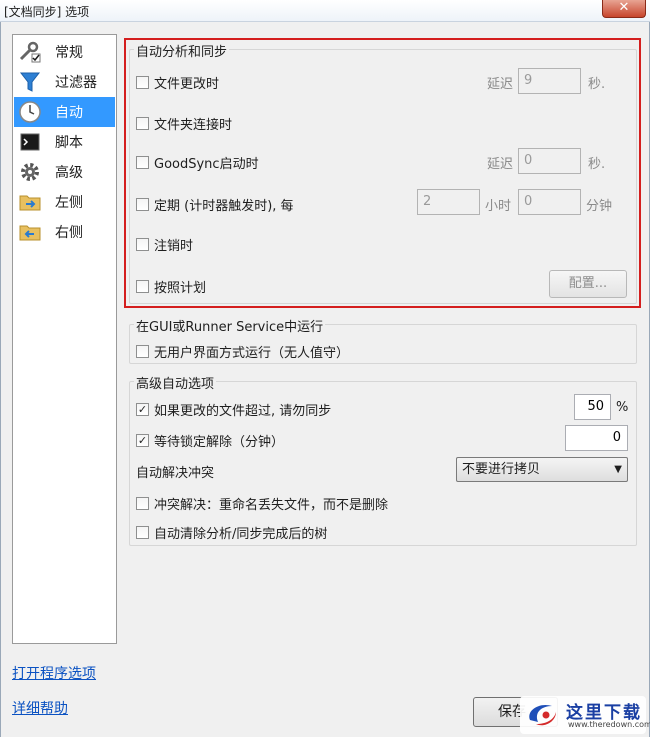 The image size is (650, 737). I want to click on close-button: ✕, so click(624, 9).